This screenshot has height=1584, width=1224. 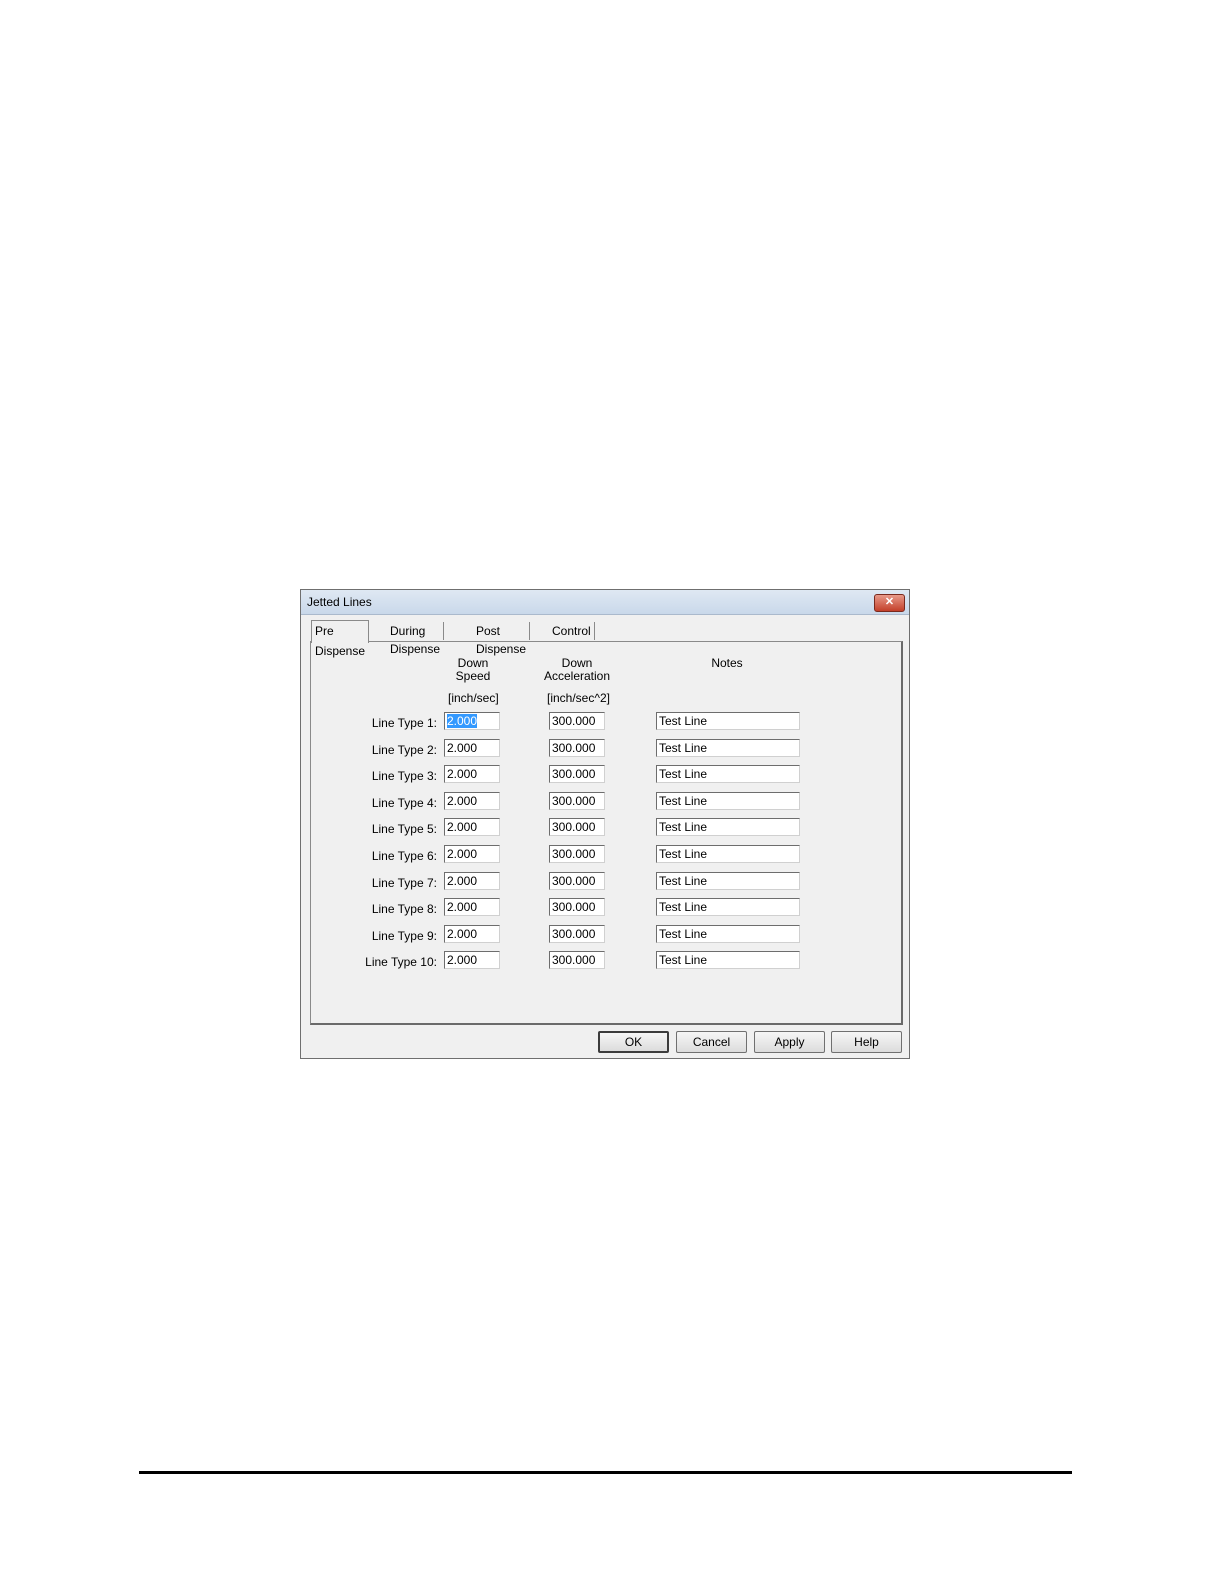 I want to click on tab-pre-dispense: Pre Dispense, so click(x=340, y=639).